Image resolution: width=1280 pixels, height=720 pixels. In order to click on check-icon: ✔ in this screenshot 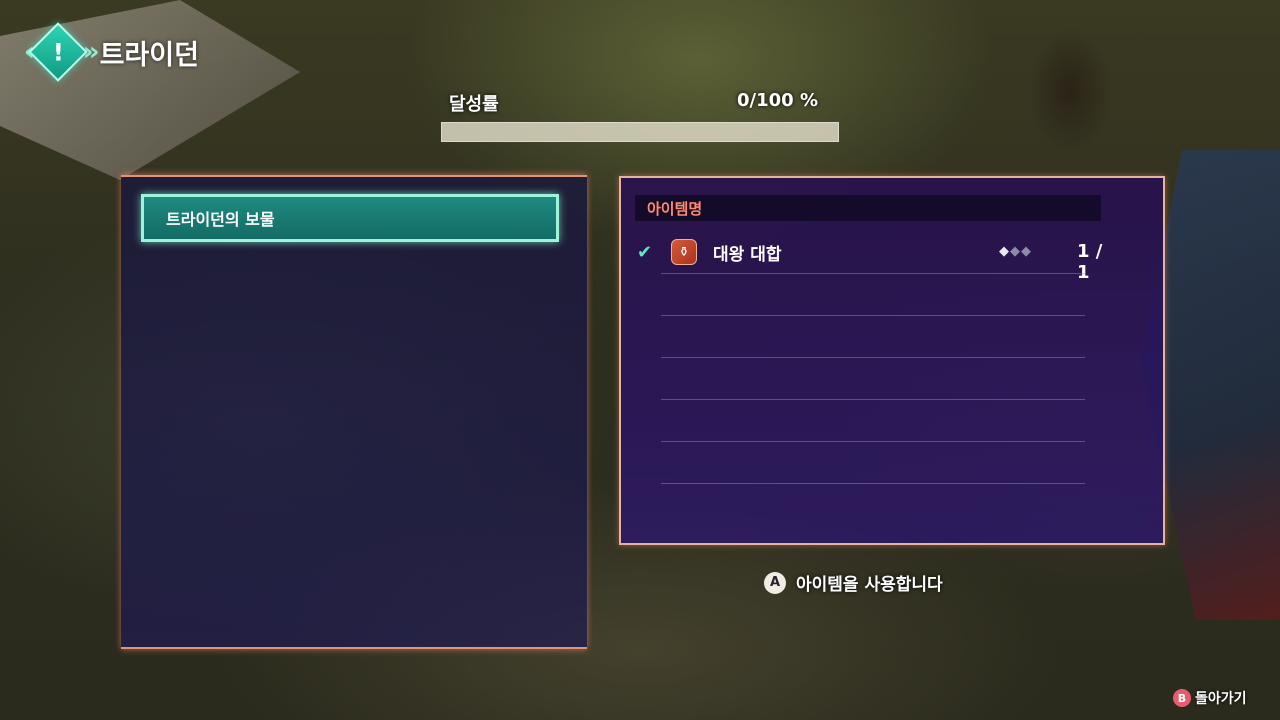, I will do `click(645, 252)`.